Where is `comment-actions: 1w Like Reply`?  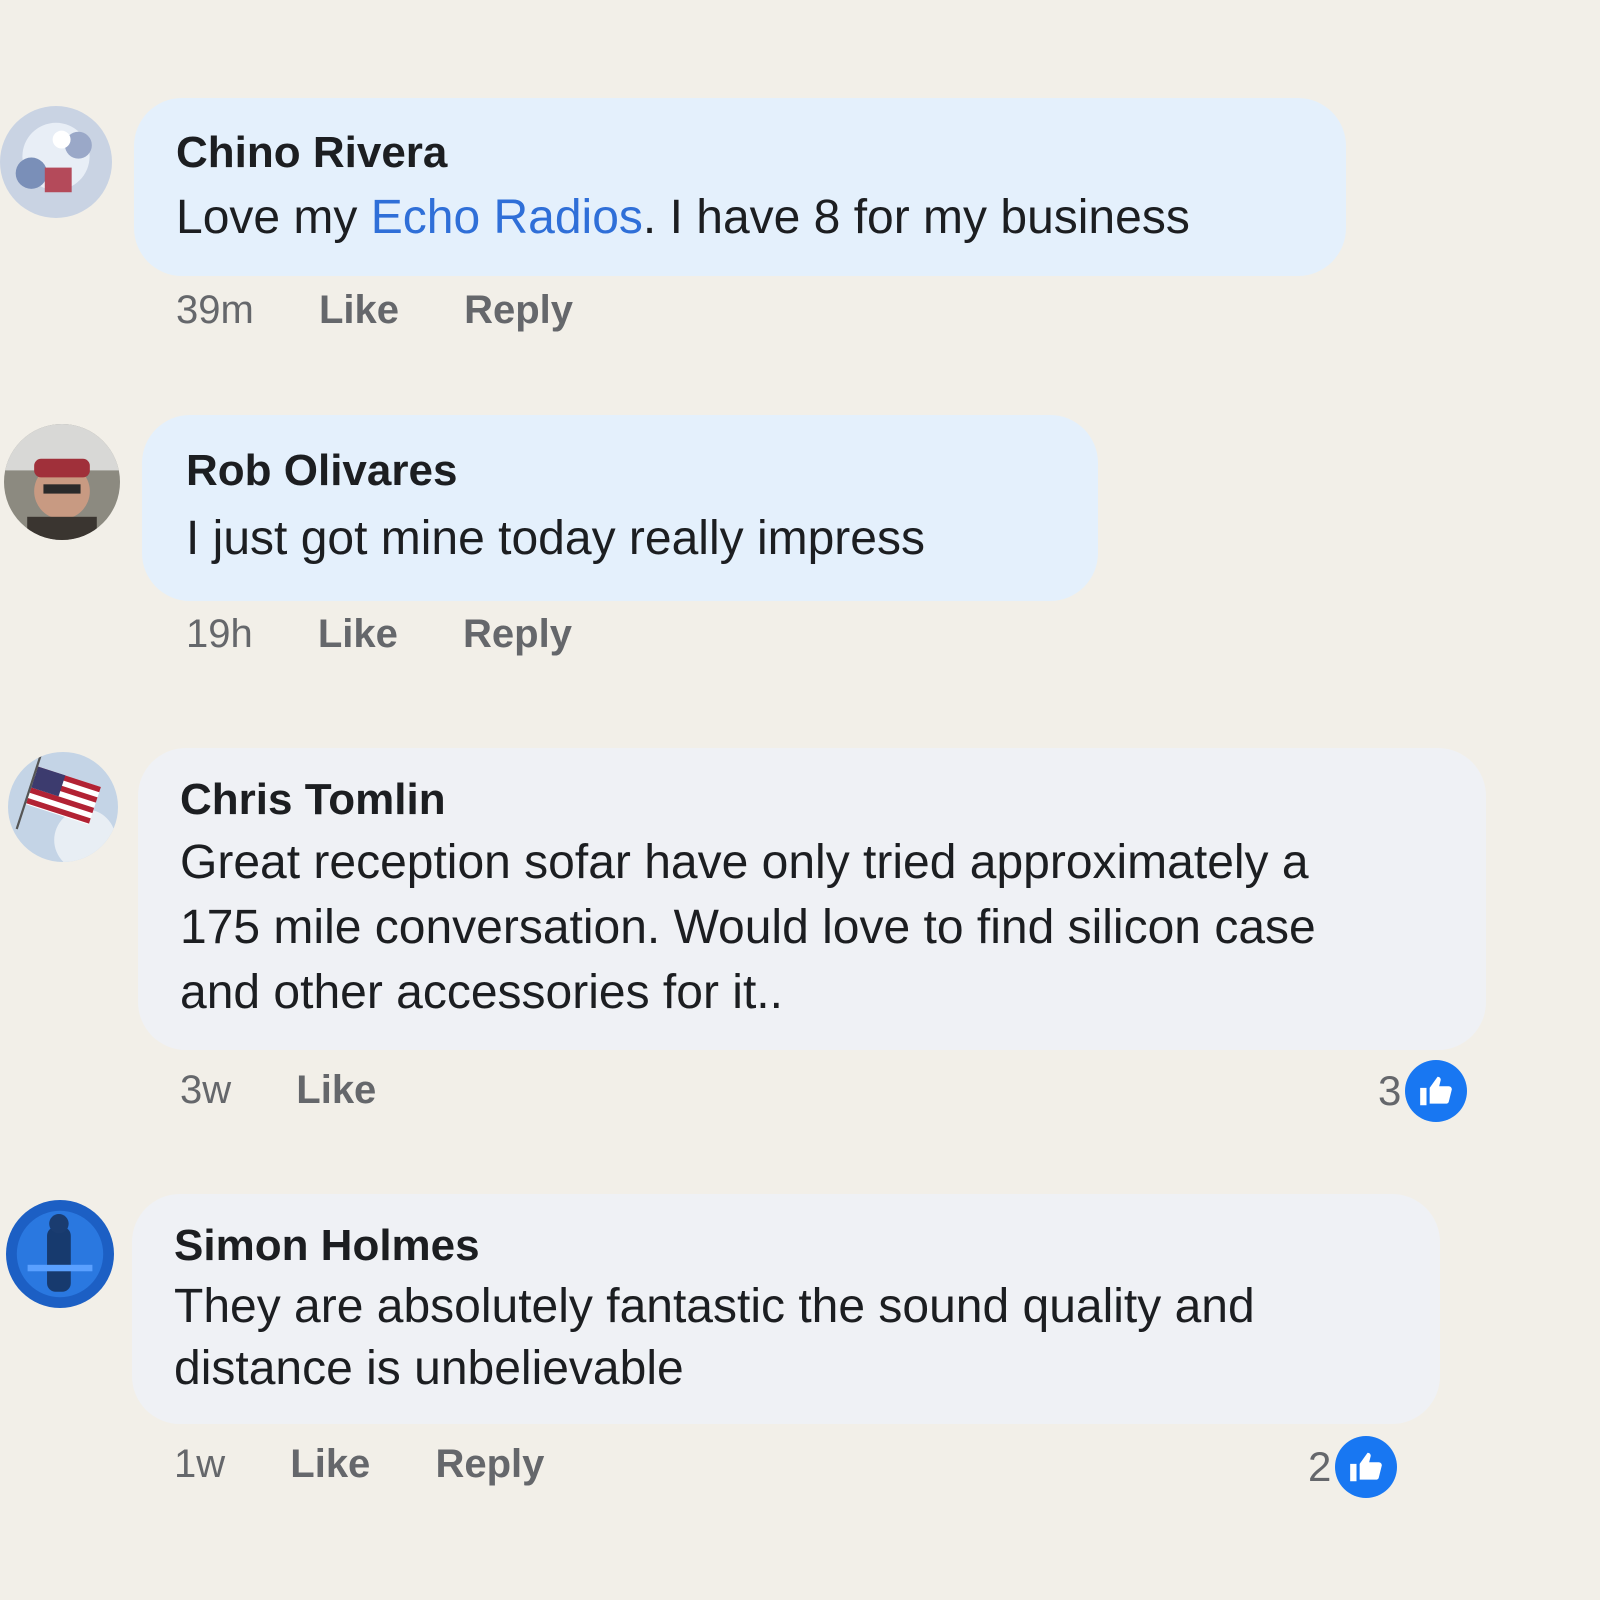 comment-actions: 1w Like Reply is located at coordinates (359, 1464).